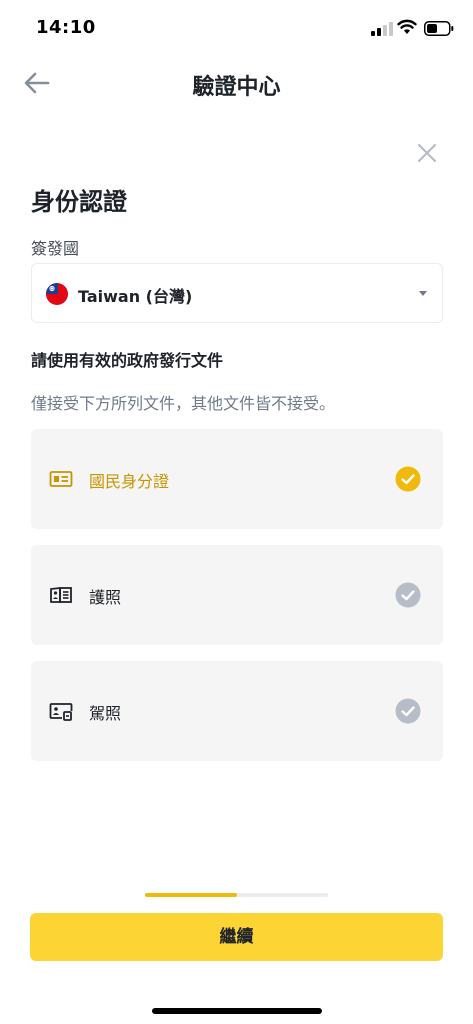  What do you see at coordinates (61, 479) in the screenshot?
I see `id-card-icon` at bounding box center [61, 479].